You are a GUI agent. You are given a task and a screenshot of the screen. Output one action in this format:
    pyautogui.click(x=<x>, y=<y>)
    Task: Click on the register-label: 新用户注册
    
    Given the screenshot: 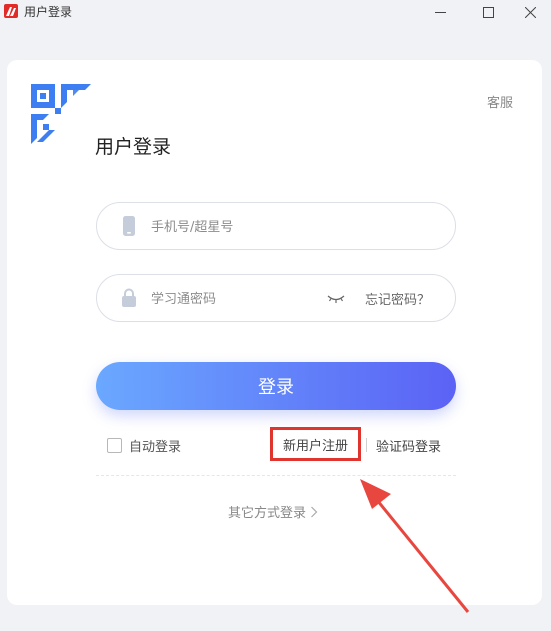 What is the action you would take?
    pyautogui.click(x=315, y=446)
    